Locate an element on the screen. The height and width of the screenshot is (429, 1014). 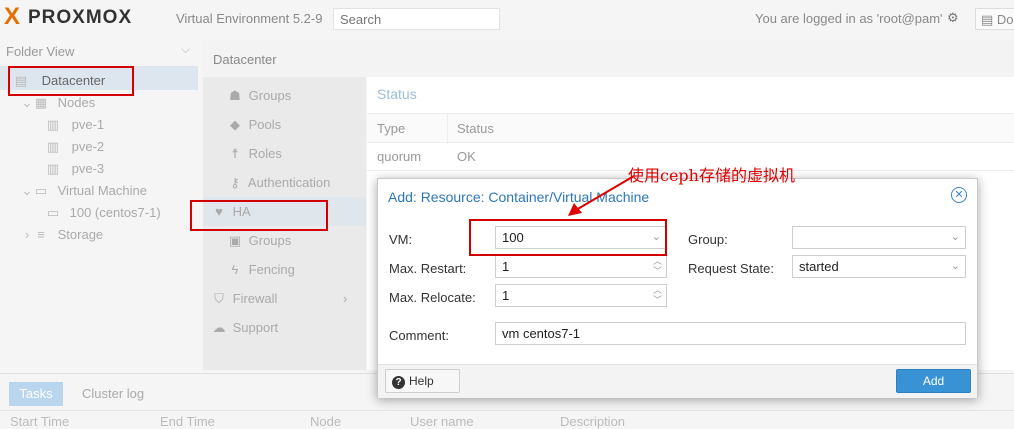
nav-item-support: ☁ Support is located at coordinates (284, 327).